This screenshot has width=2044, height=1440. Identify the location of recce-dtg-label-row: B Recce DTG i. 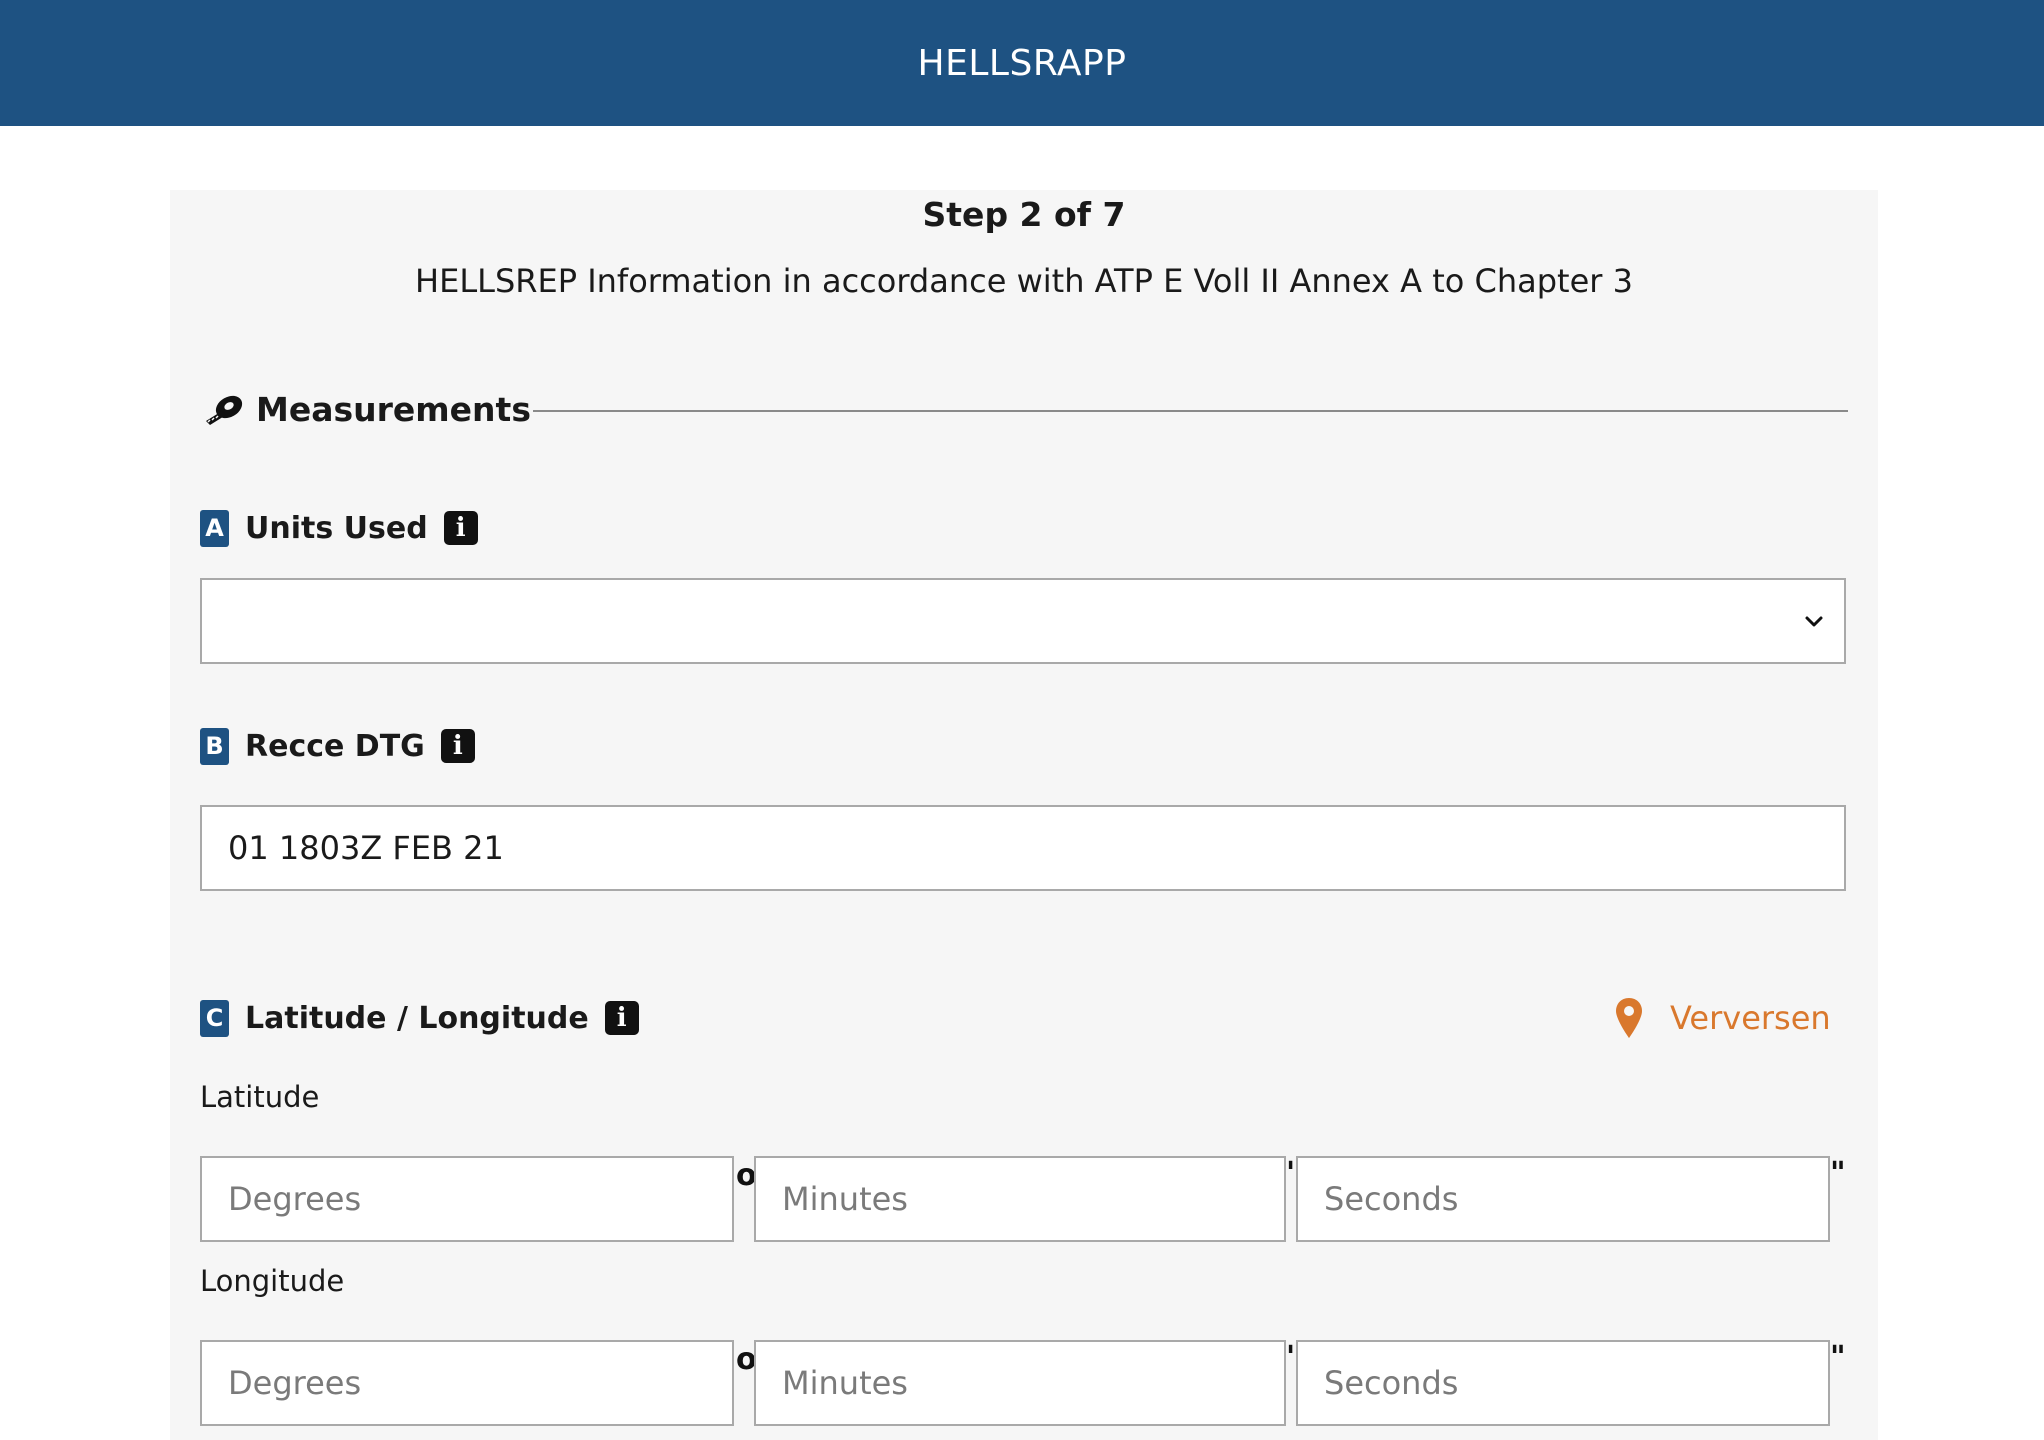
(337, 746).